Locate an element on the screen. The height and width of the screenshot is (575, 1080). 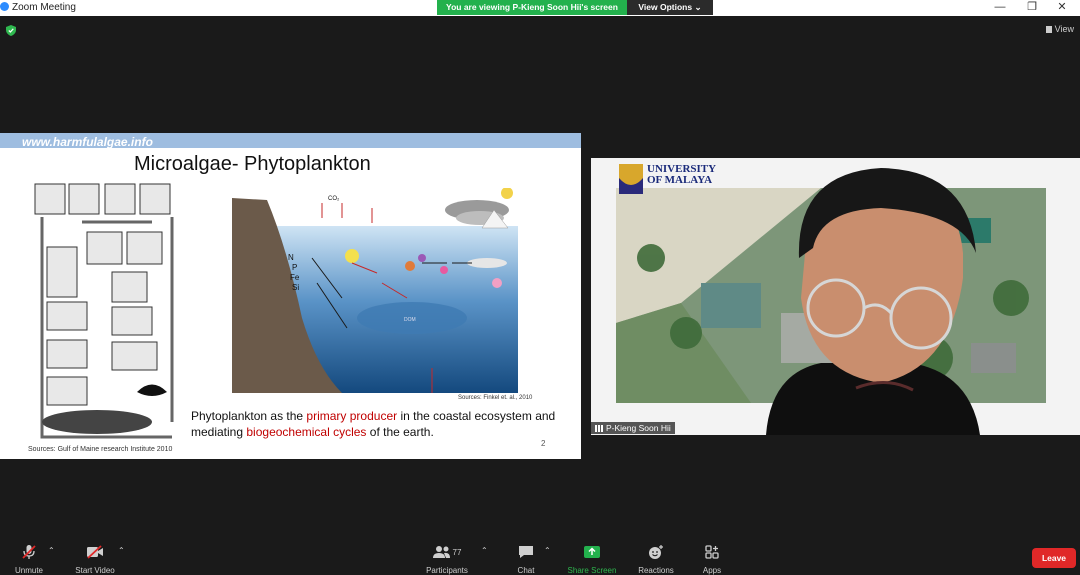
view-button-label: View is located at coordinates (1064, 29).